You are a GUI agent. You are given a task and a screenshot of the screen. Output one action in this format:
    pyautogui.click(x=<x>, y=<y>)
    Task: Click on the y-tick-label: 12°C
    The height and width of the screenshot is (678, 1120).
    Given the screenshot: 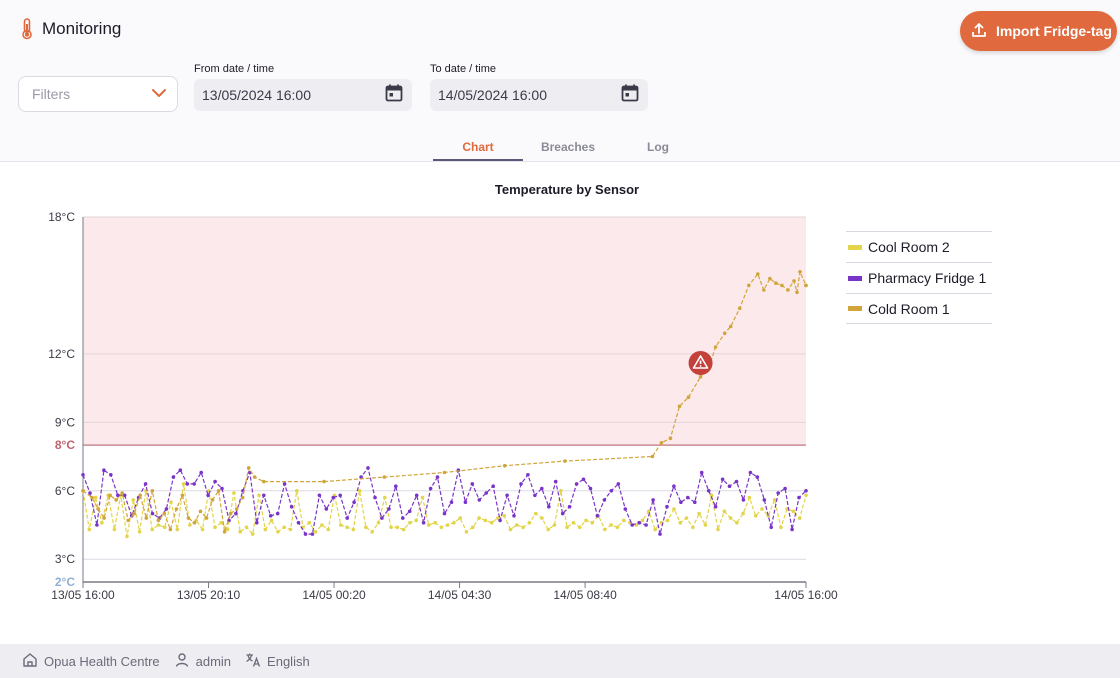 What is the action you would take?
    pyautogui.click(x=61, y=354)
    